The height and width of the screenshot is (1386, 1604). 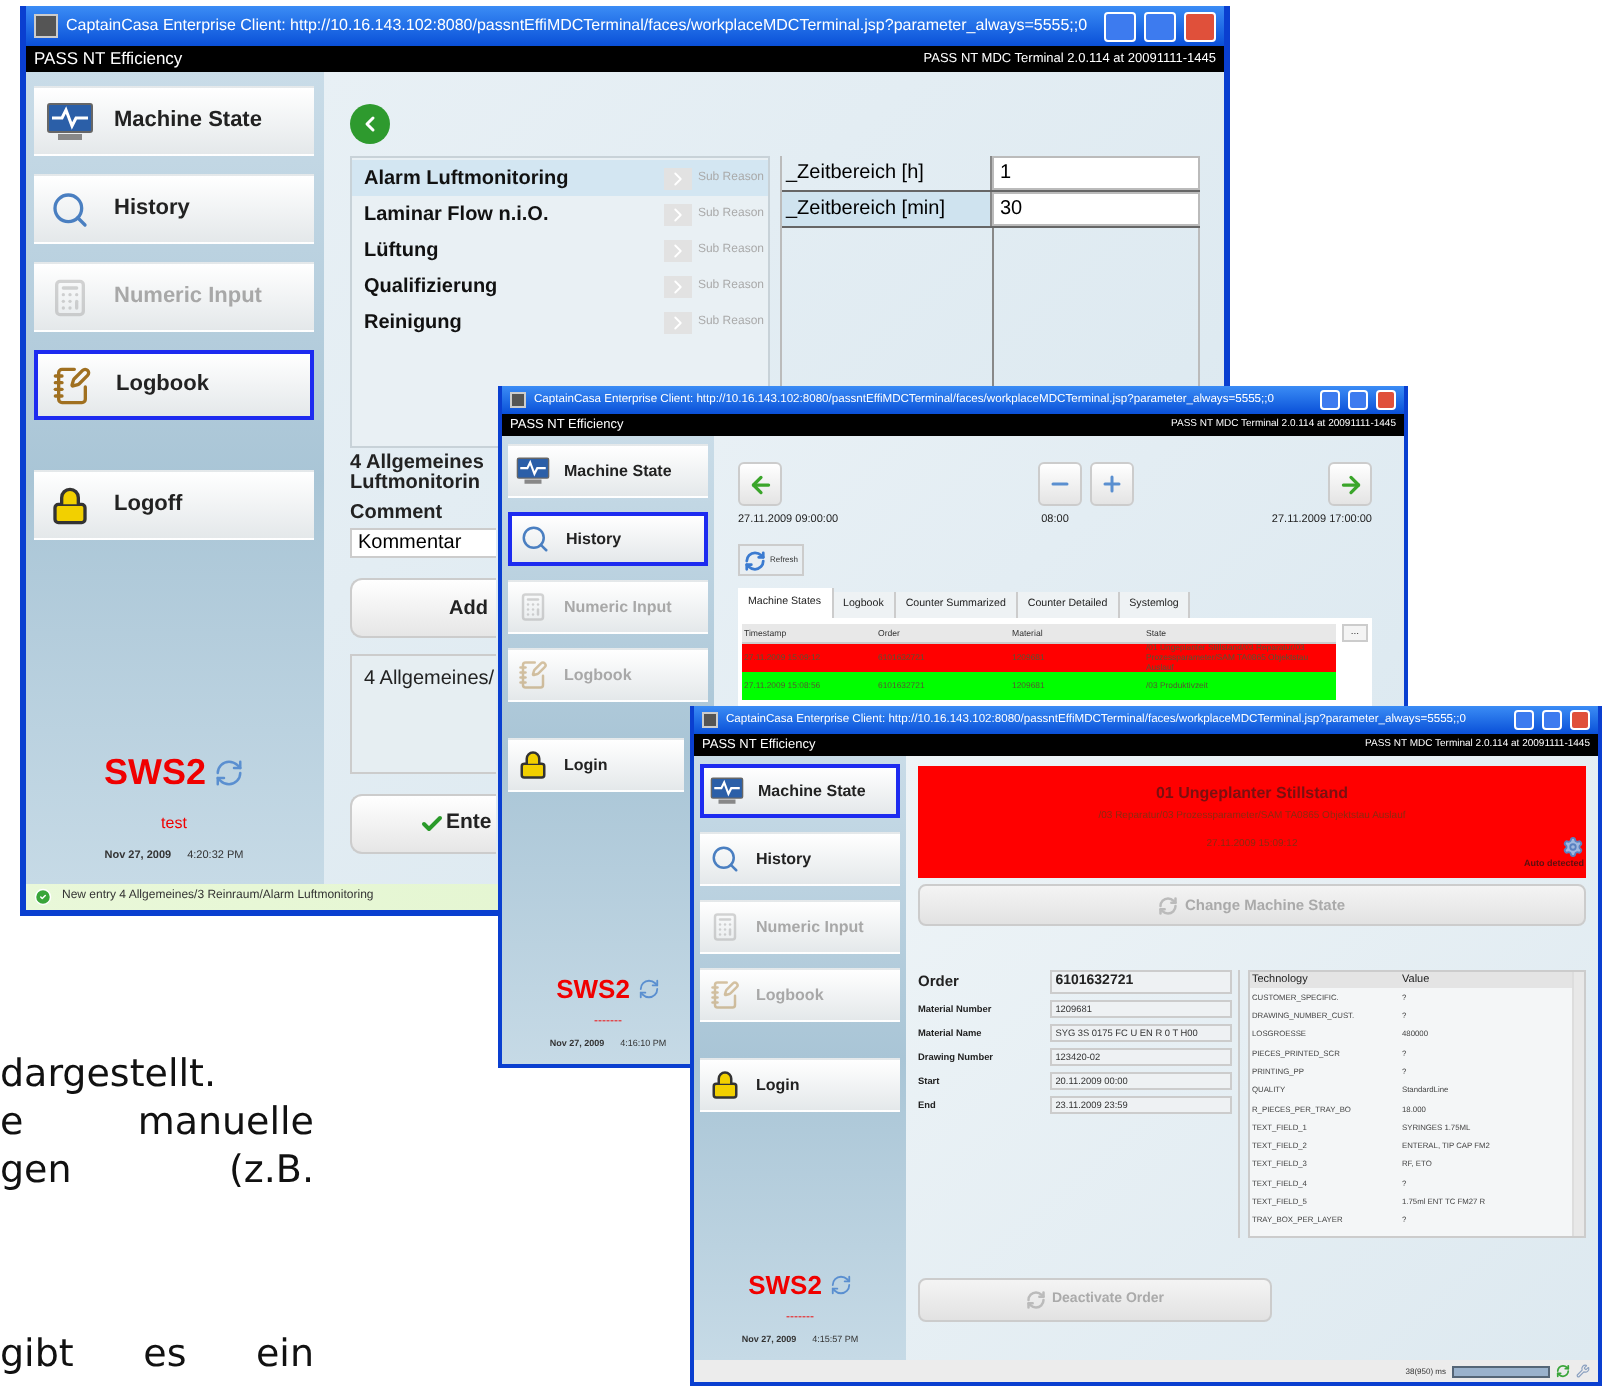 What do you see at coordinates (157, 1122) in the screenshot?
I see `document-text: e manuelle` at bounding box center [157, 1122].